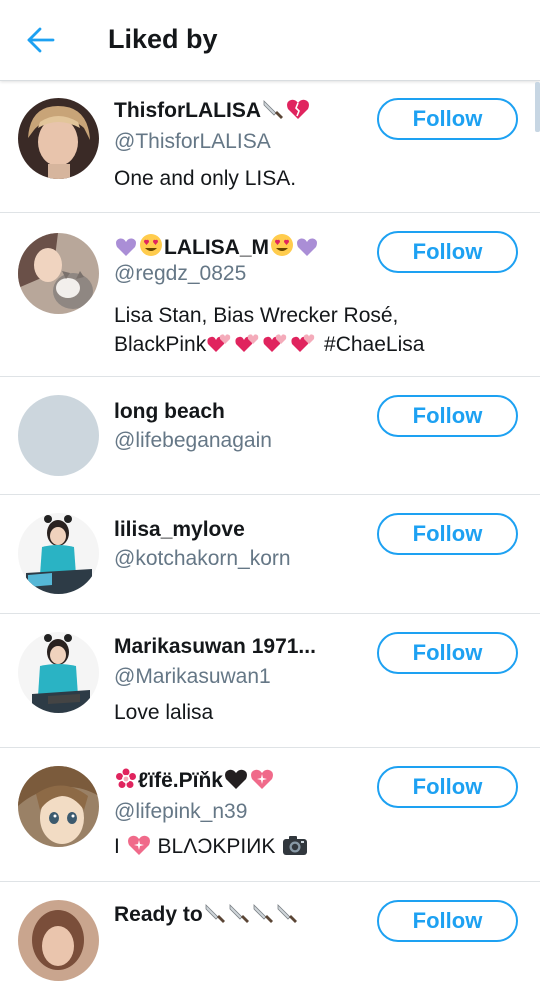 The width and height of the screenshot is (540, 981). What do you see at coordinates (164, 712) in the screenshot?
I see `user-bio: Love lalisa` at bounding box center [164, 712].